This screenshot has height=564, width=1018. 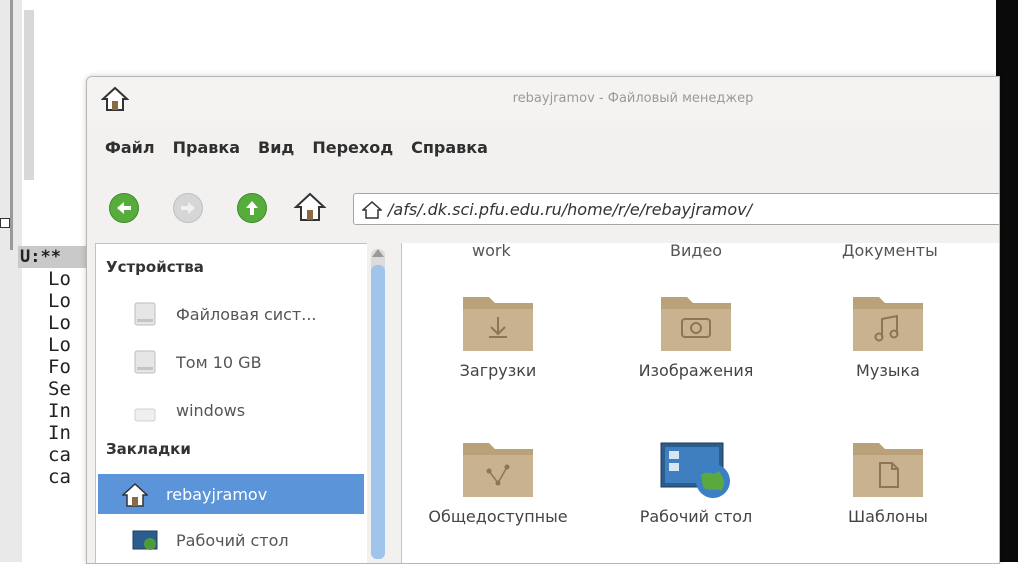 I want to click on sidebar-item-label: rebayjramov, so click(x=217, y=494).